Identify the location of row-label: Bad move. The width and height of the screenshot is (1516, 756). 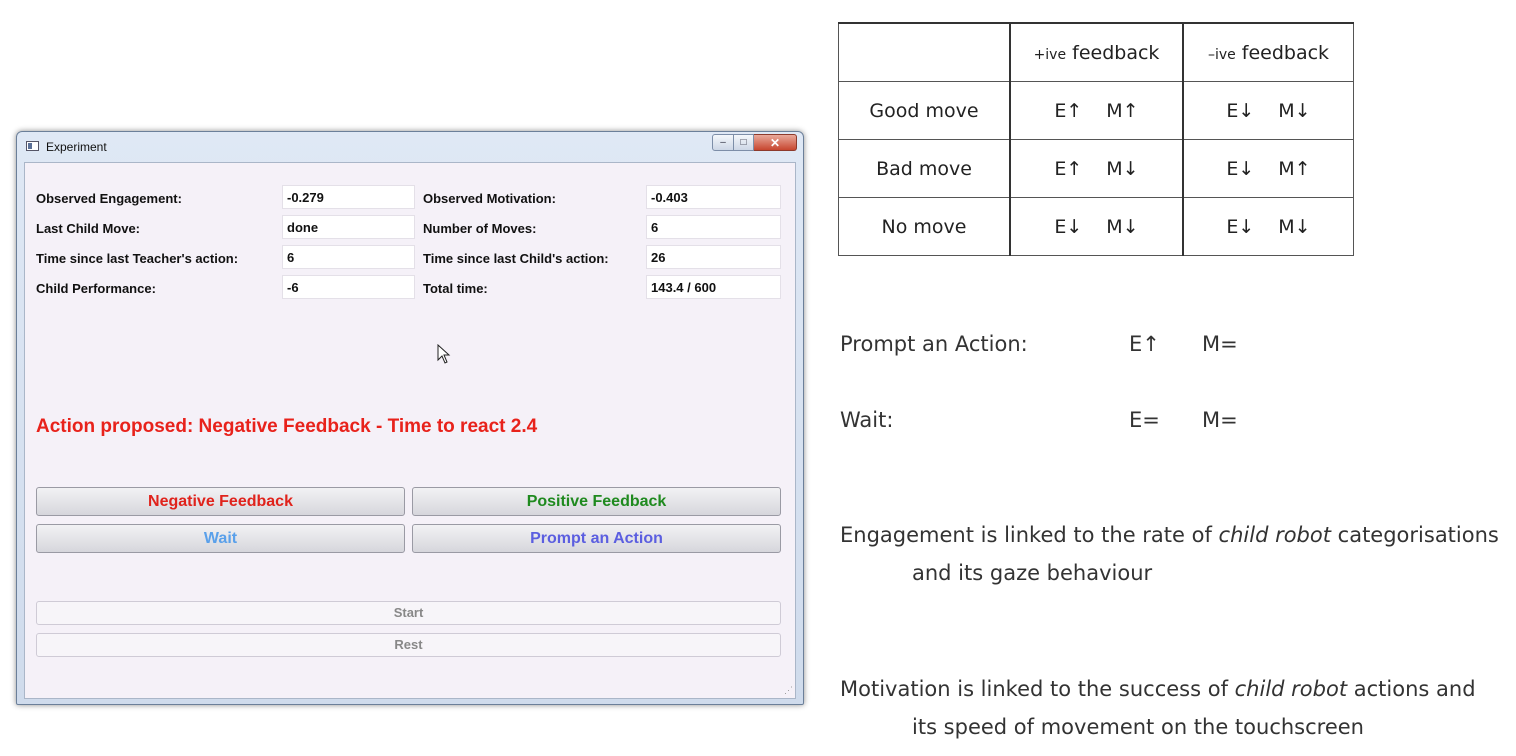
(924, 168).